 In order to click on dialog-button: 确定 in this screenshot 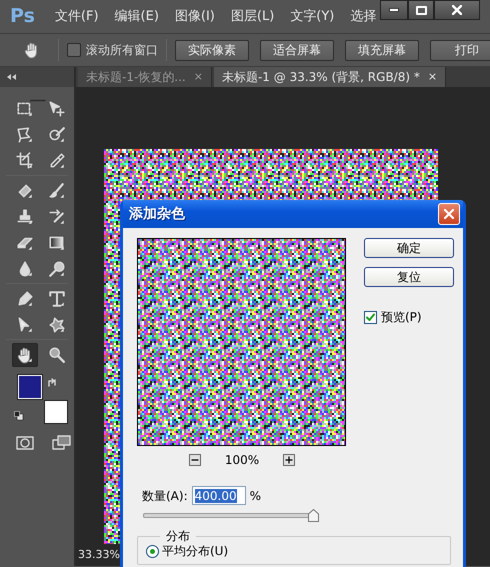, I will do `click(409, 248)`.